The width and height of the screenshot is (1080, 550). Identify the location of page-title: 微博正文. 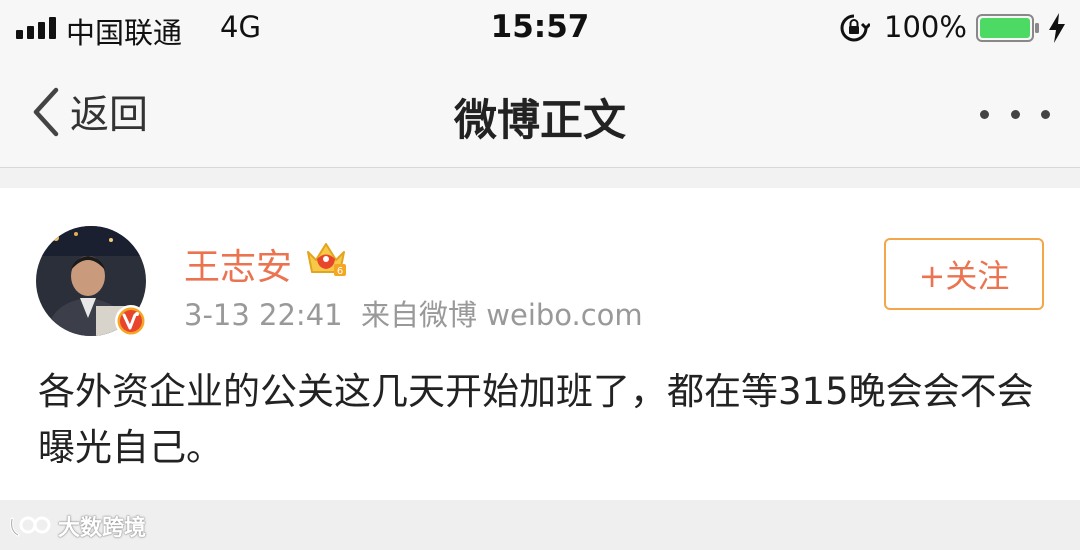
(540, 121).